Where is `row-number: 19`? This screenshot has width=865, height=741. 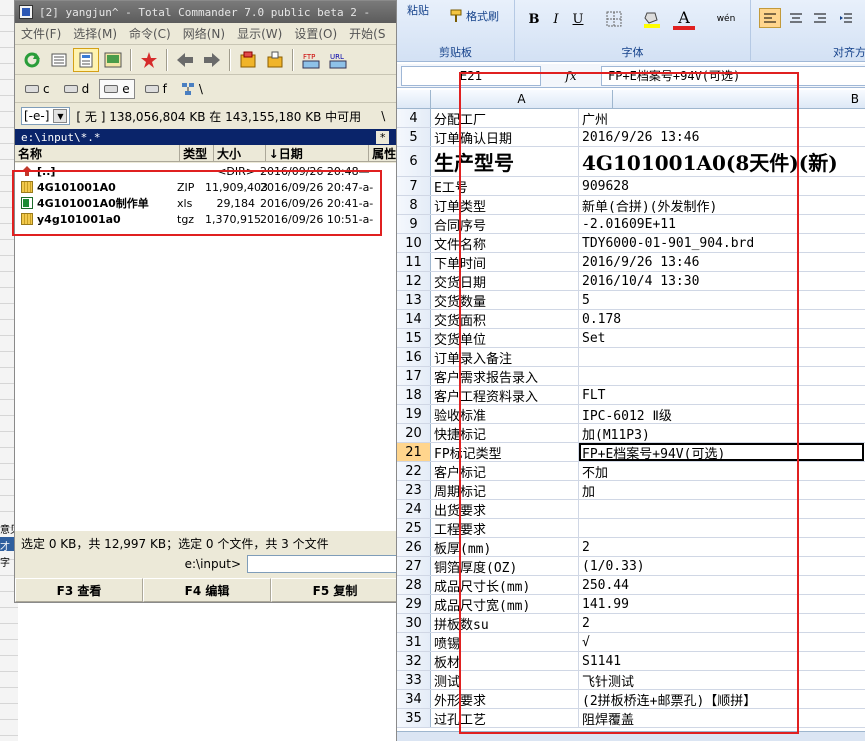 row-number: 19 is located at coordinates (414, 414).